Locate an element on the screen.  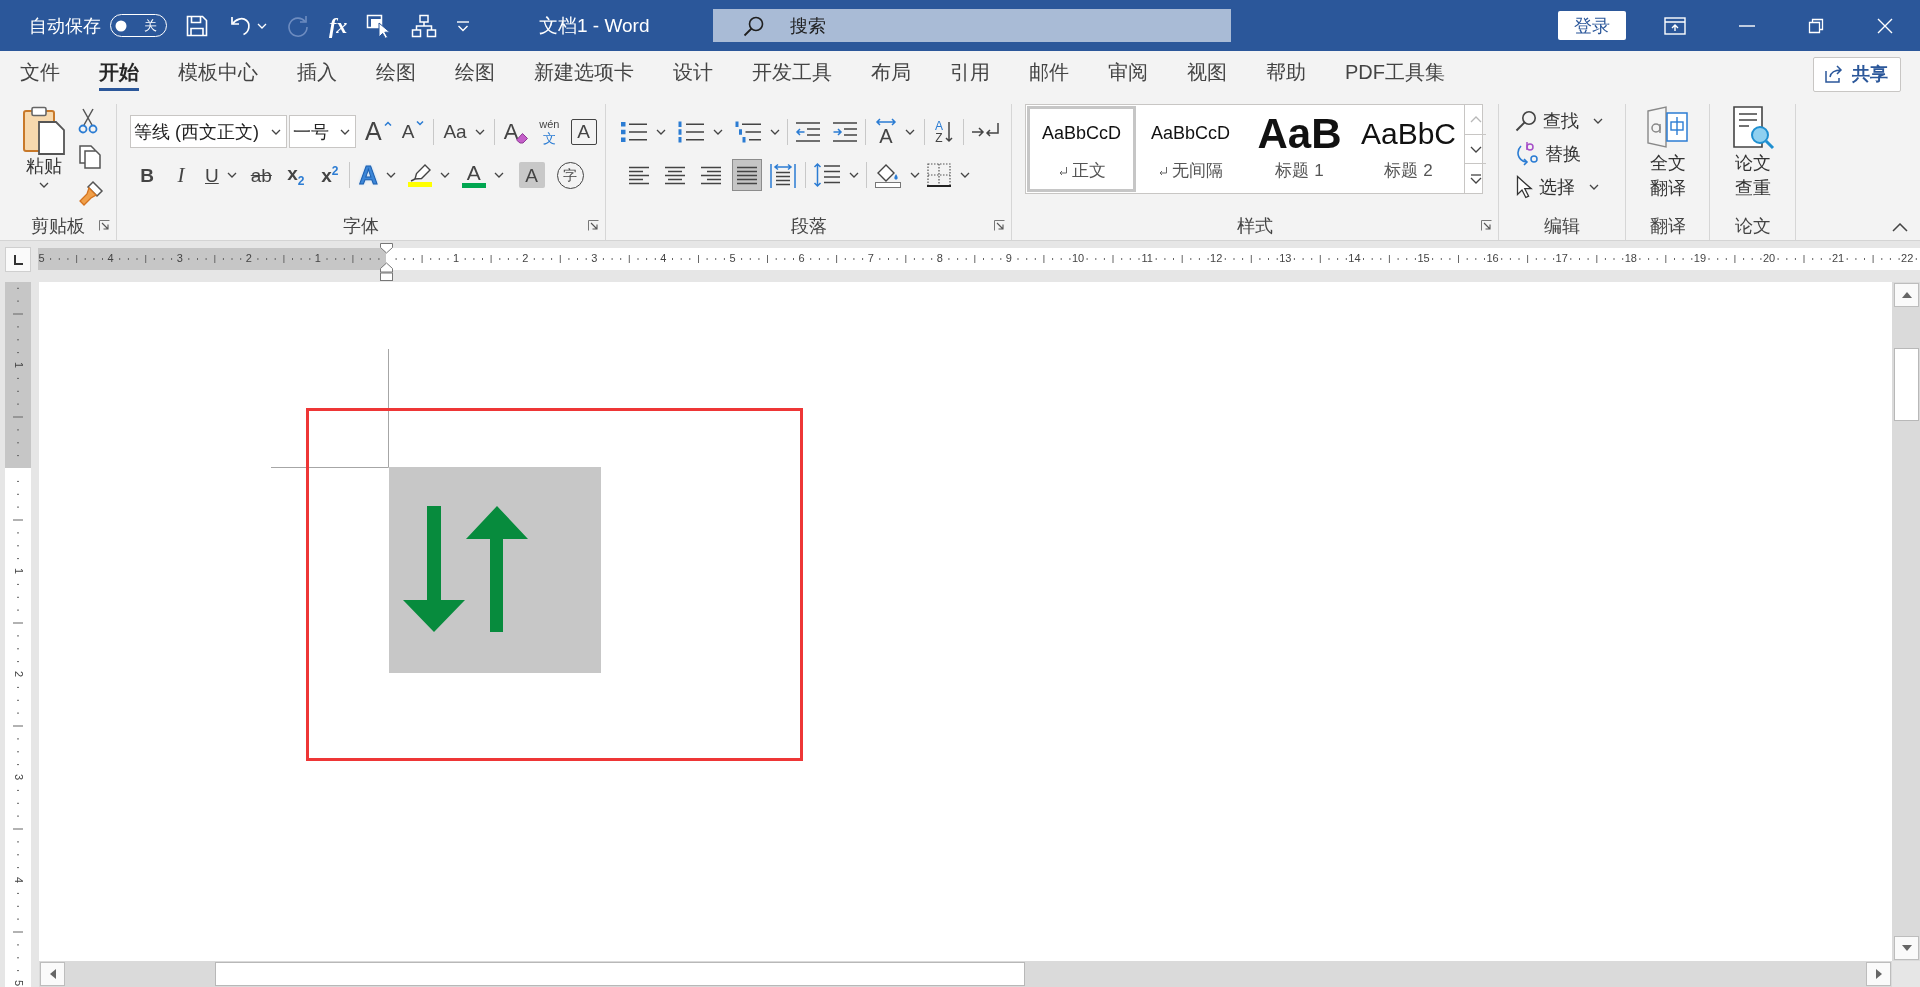
grow-font-button: A is located at coordinates (378, 131).